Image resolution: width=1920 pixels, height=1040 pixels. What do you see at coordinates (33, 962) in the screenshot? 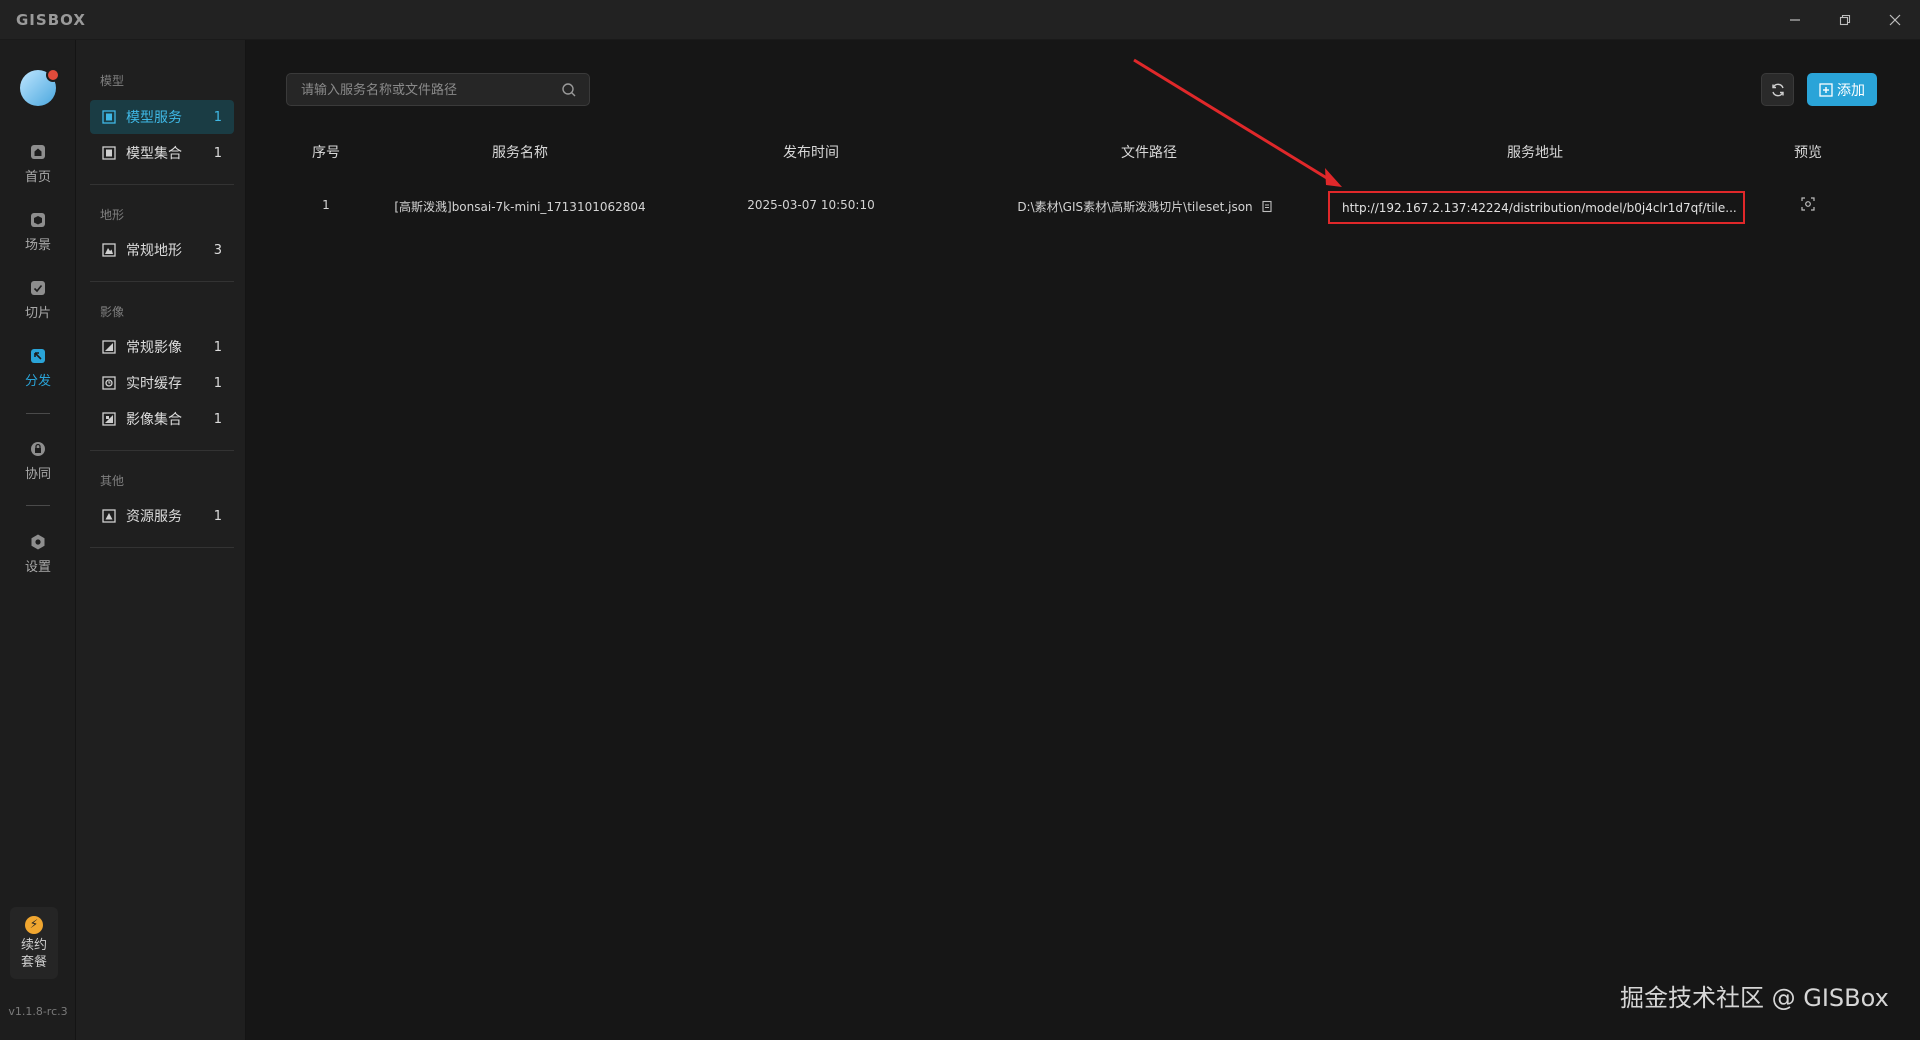
I see `renew-label-2: 套餐` at bounding box center [33, 962].